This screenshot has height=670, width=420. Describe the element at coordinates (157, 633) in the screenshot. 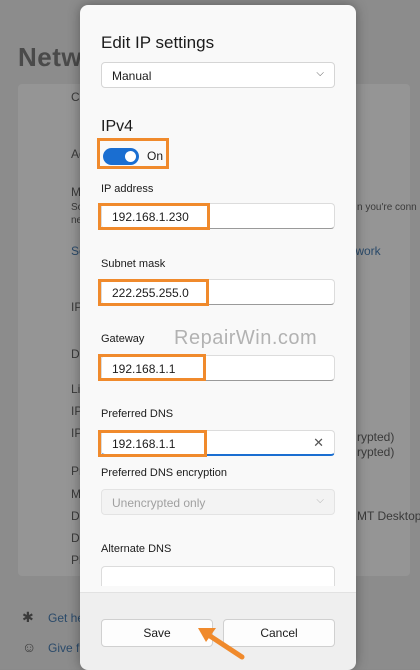

I see `save-button: Save` at that location.